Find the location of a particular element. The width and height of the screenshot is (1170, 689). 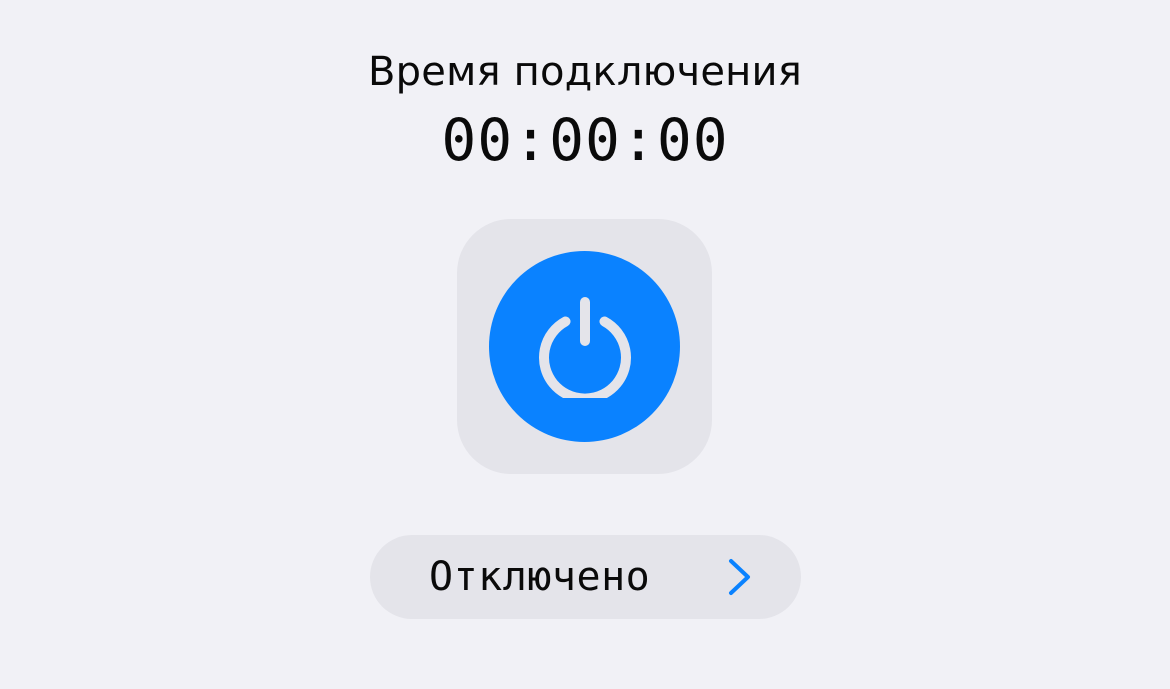

power-icon is located at coordinates (584, 347).